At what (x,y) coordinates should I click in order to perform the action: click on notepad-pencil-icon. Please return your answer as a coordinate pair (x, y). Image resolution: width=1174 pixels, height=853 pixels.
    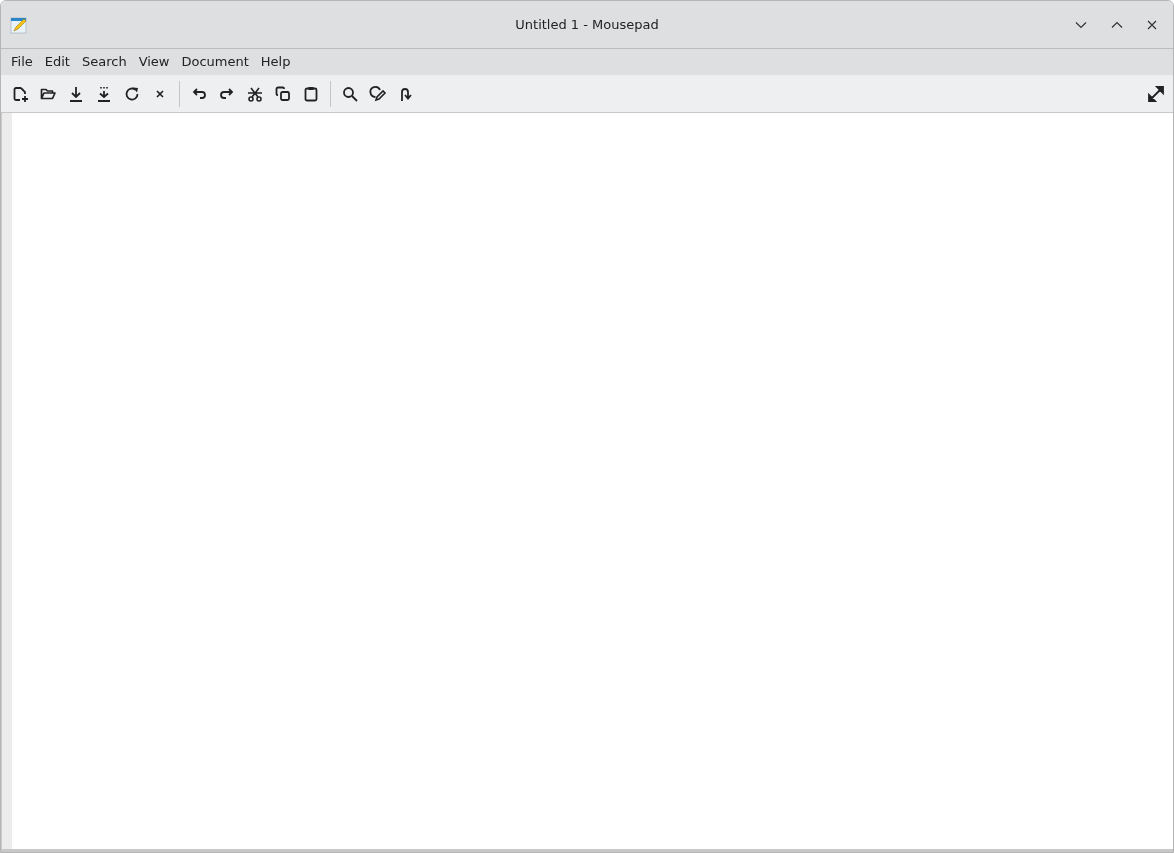
    Looking at the image, I should click on (19, 24).